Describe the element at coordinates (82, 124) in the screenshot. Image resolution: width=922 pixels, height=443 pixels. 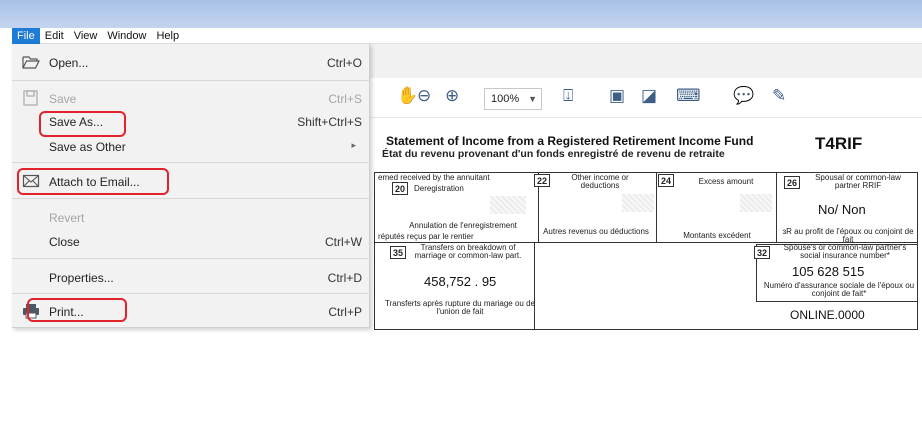
I see `highlight-save-as` at that location.